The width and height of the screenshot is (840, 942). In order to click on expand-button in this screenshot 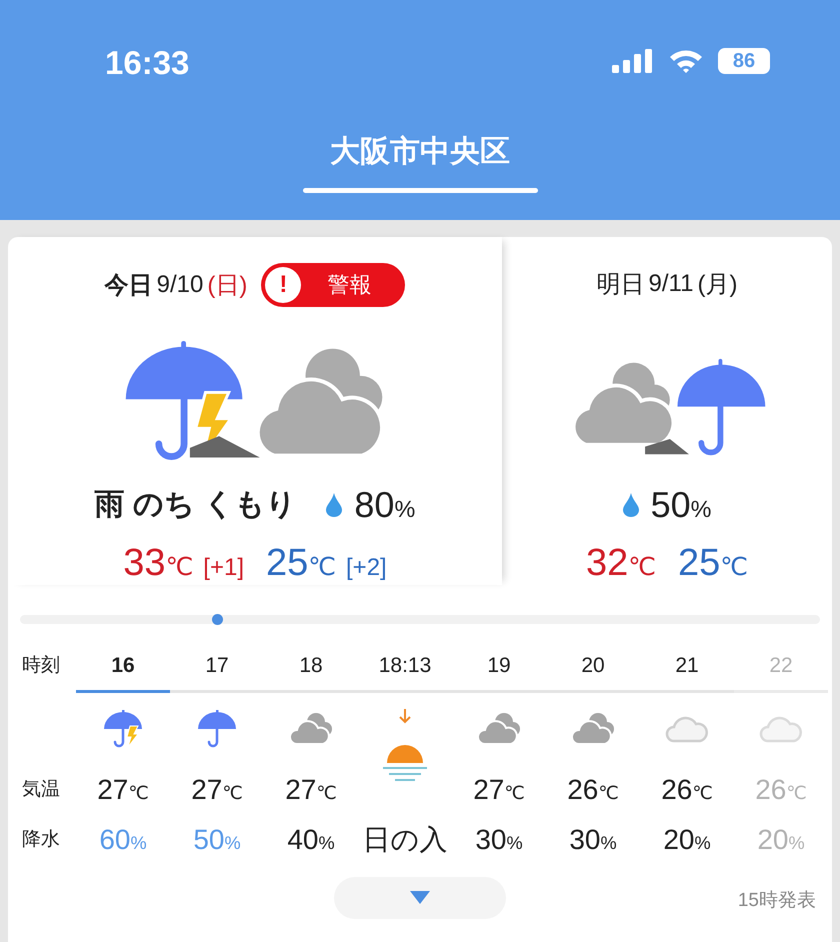, I will do `click(420, 898)`.